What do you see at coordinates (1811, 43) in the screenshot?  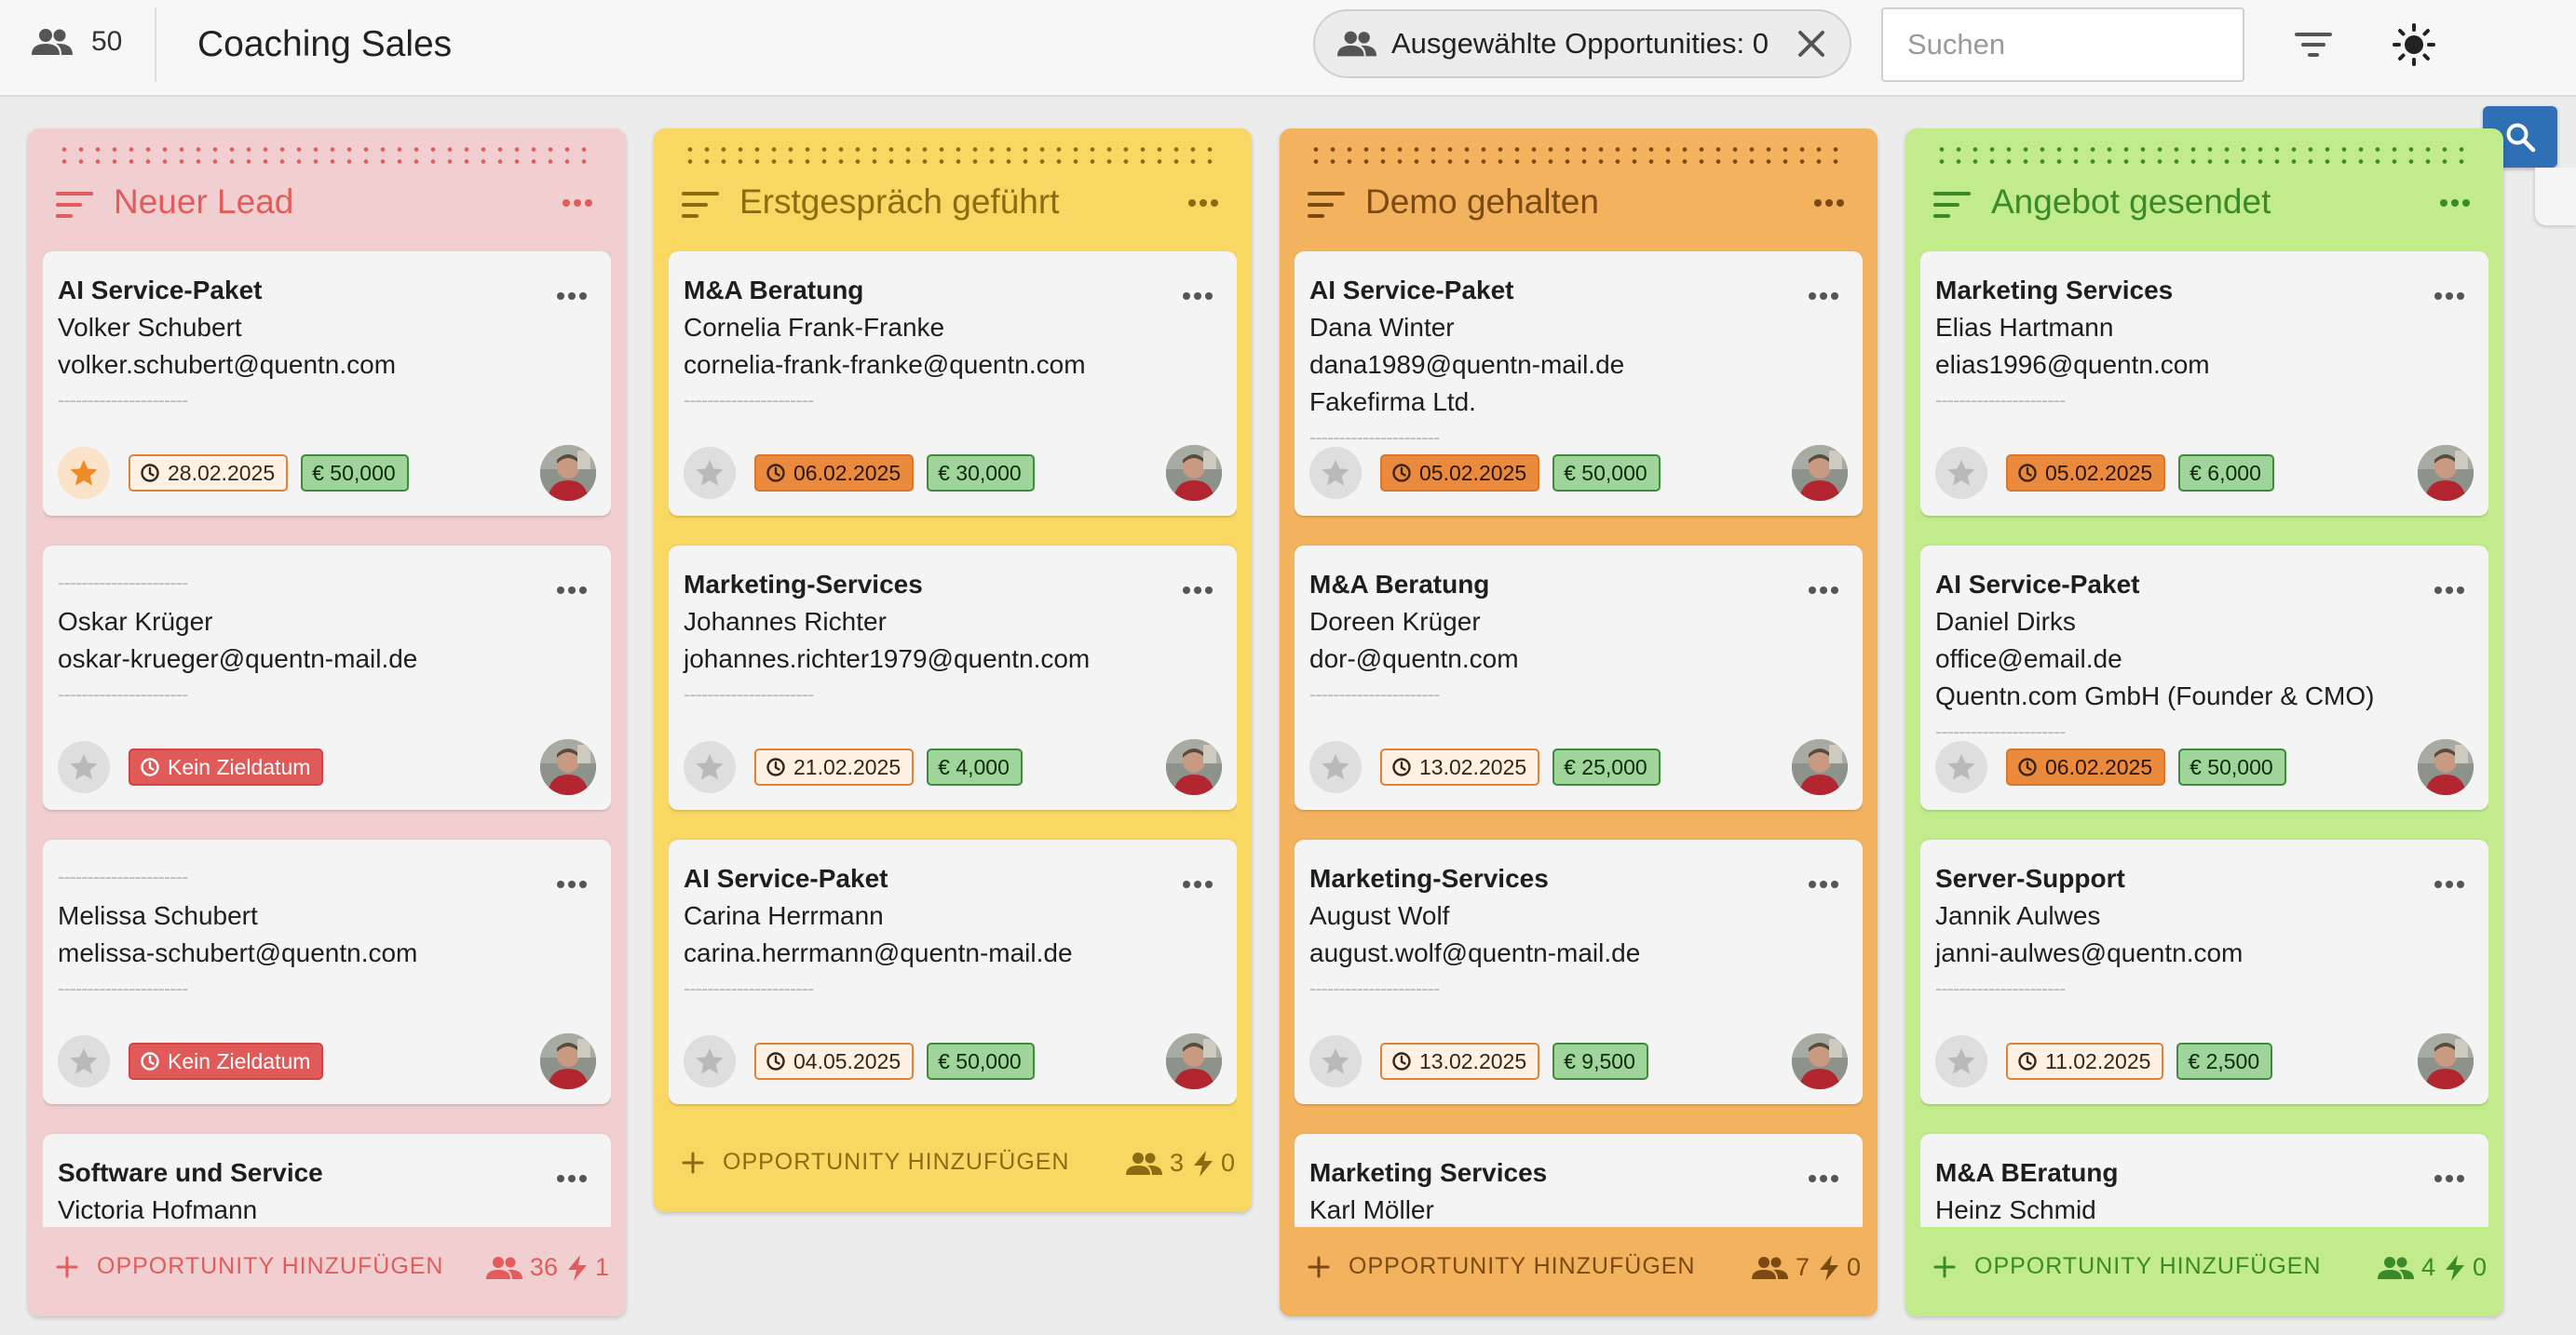 I see `close-icon` at bounding box center [1811, 43].